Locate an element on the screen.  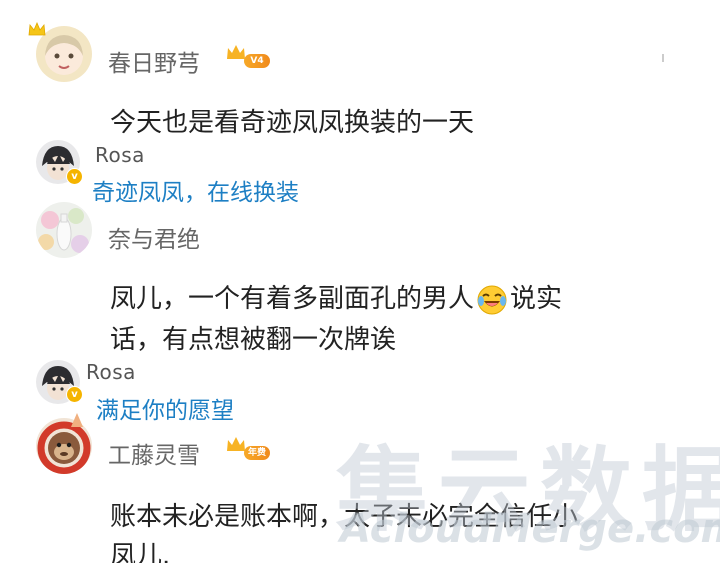
reply-content: 奇迹凤凤，在线换装 is located at coordinates (195, 193).